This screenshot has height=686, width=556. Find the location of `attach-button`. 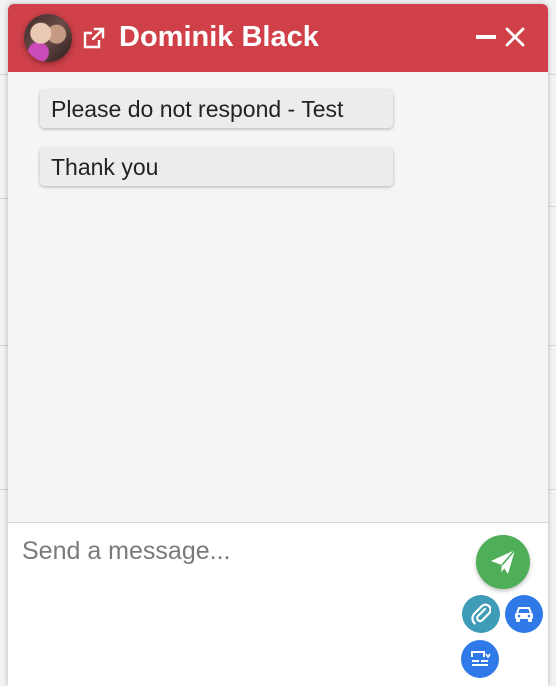

attach-button is located at coordinates (481, 614).